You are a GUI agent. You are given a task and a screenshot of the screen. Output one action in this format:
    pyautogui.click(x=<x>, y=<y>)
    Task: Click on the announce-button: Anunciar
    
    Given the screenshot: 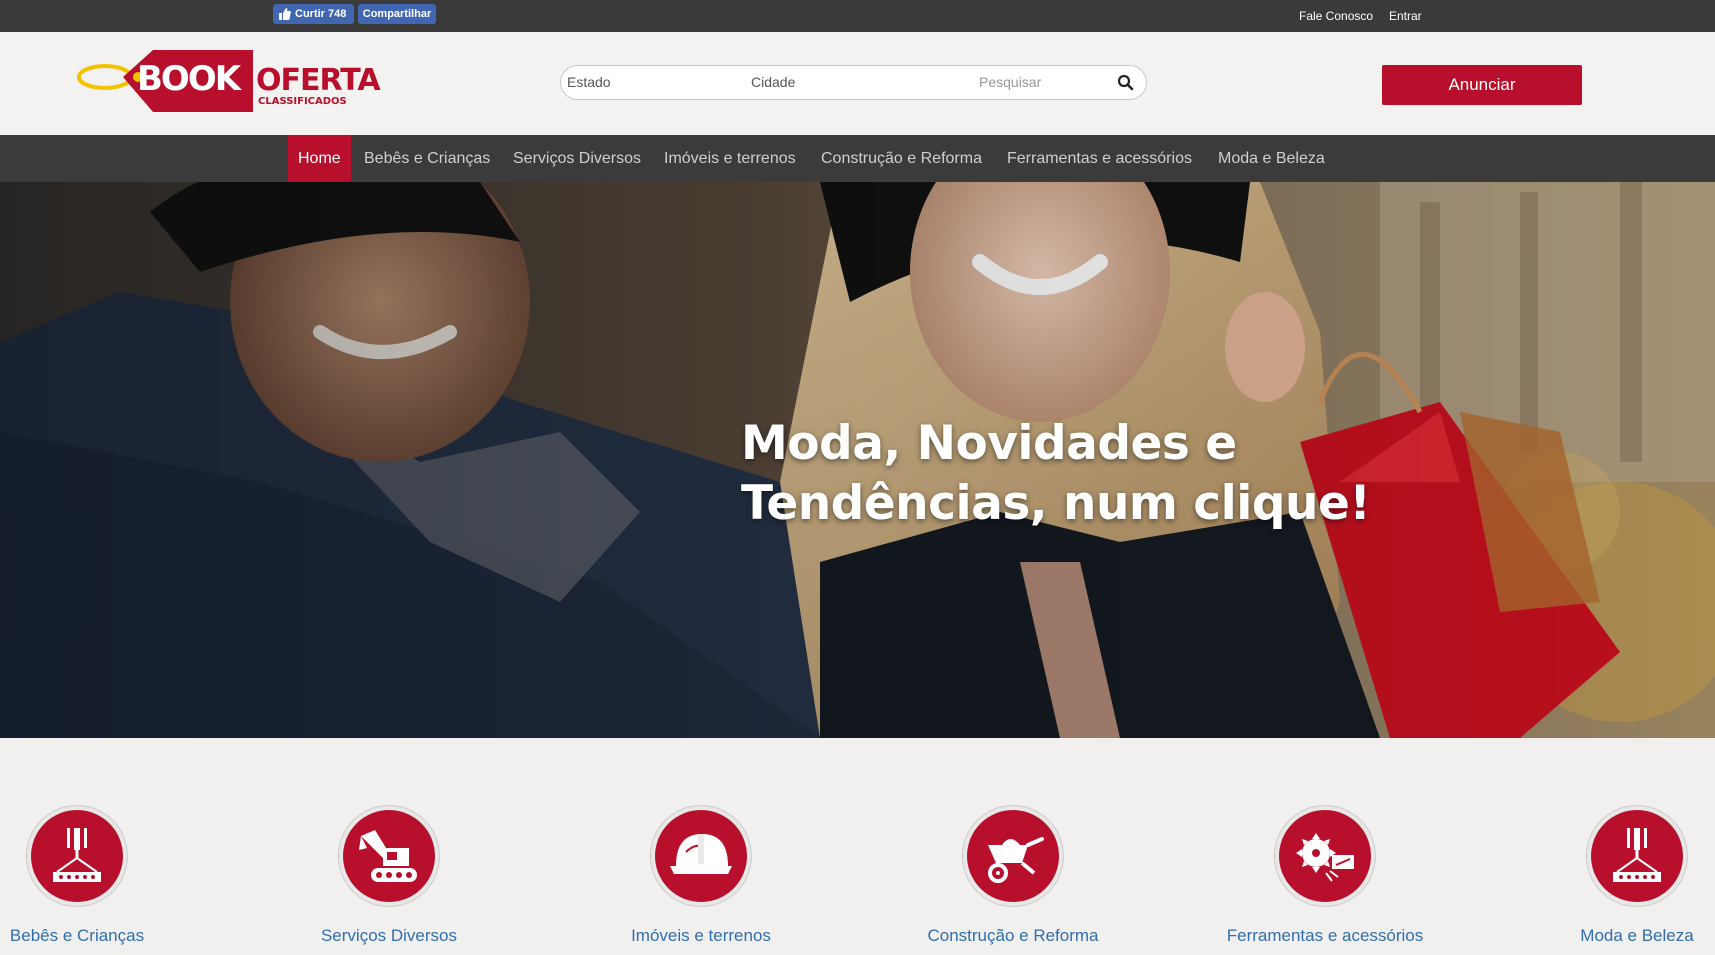 What is the action you would take?
    pyautogui.click(x=1482, y=85)
    